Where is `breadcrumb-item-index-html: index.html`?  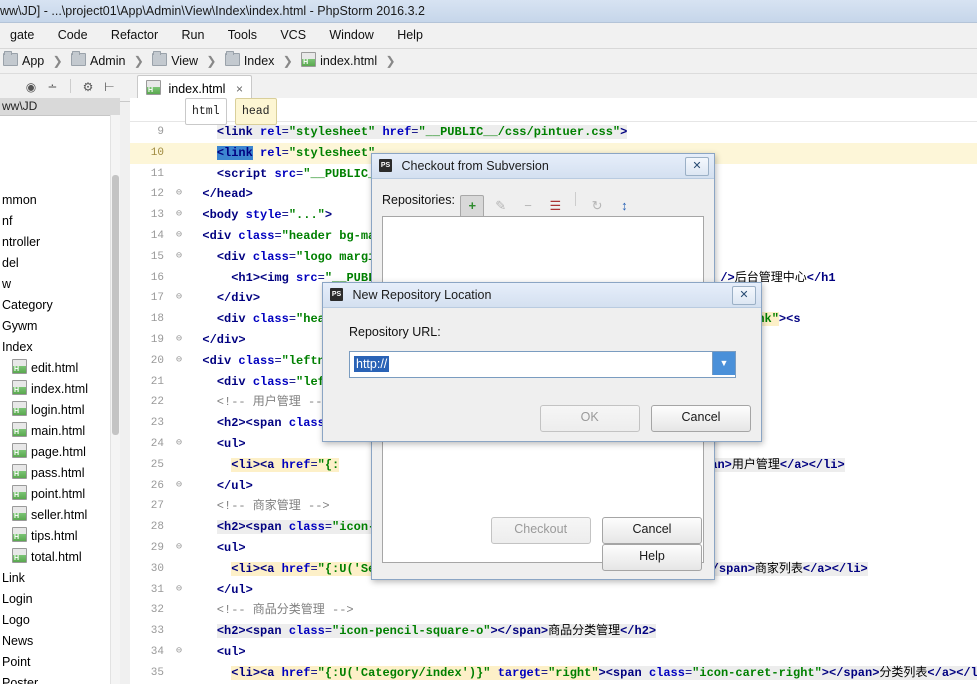 breadcrumb-item-index-html: index.html is located at coordinates (339, 61).